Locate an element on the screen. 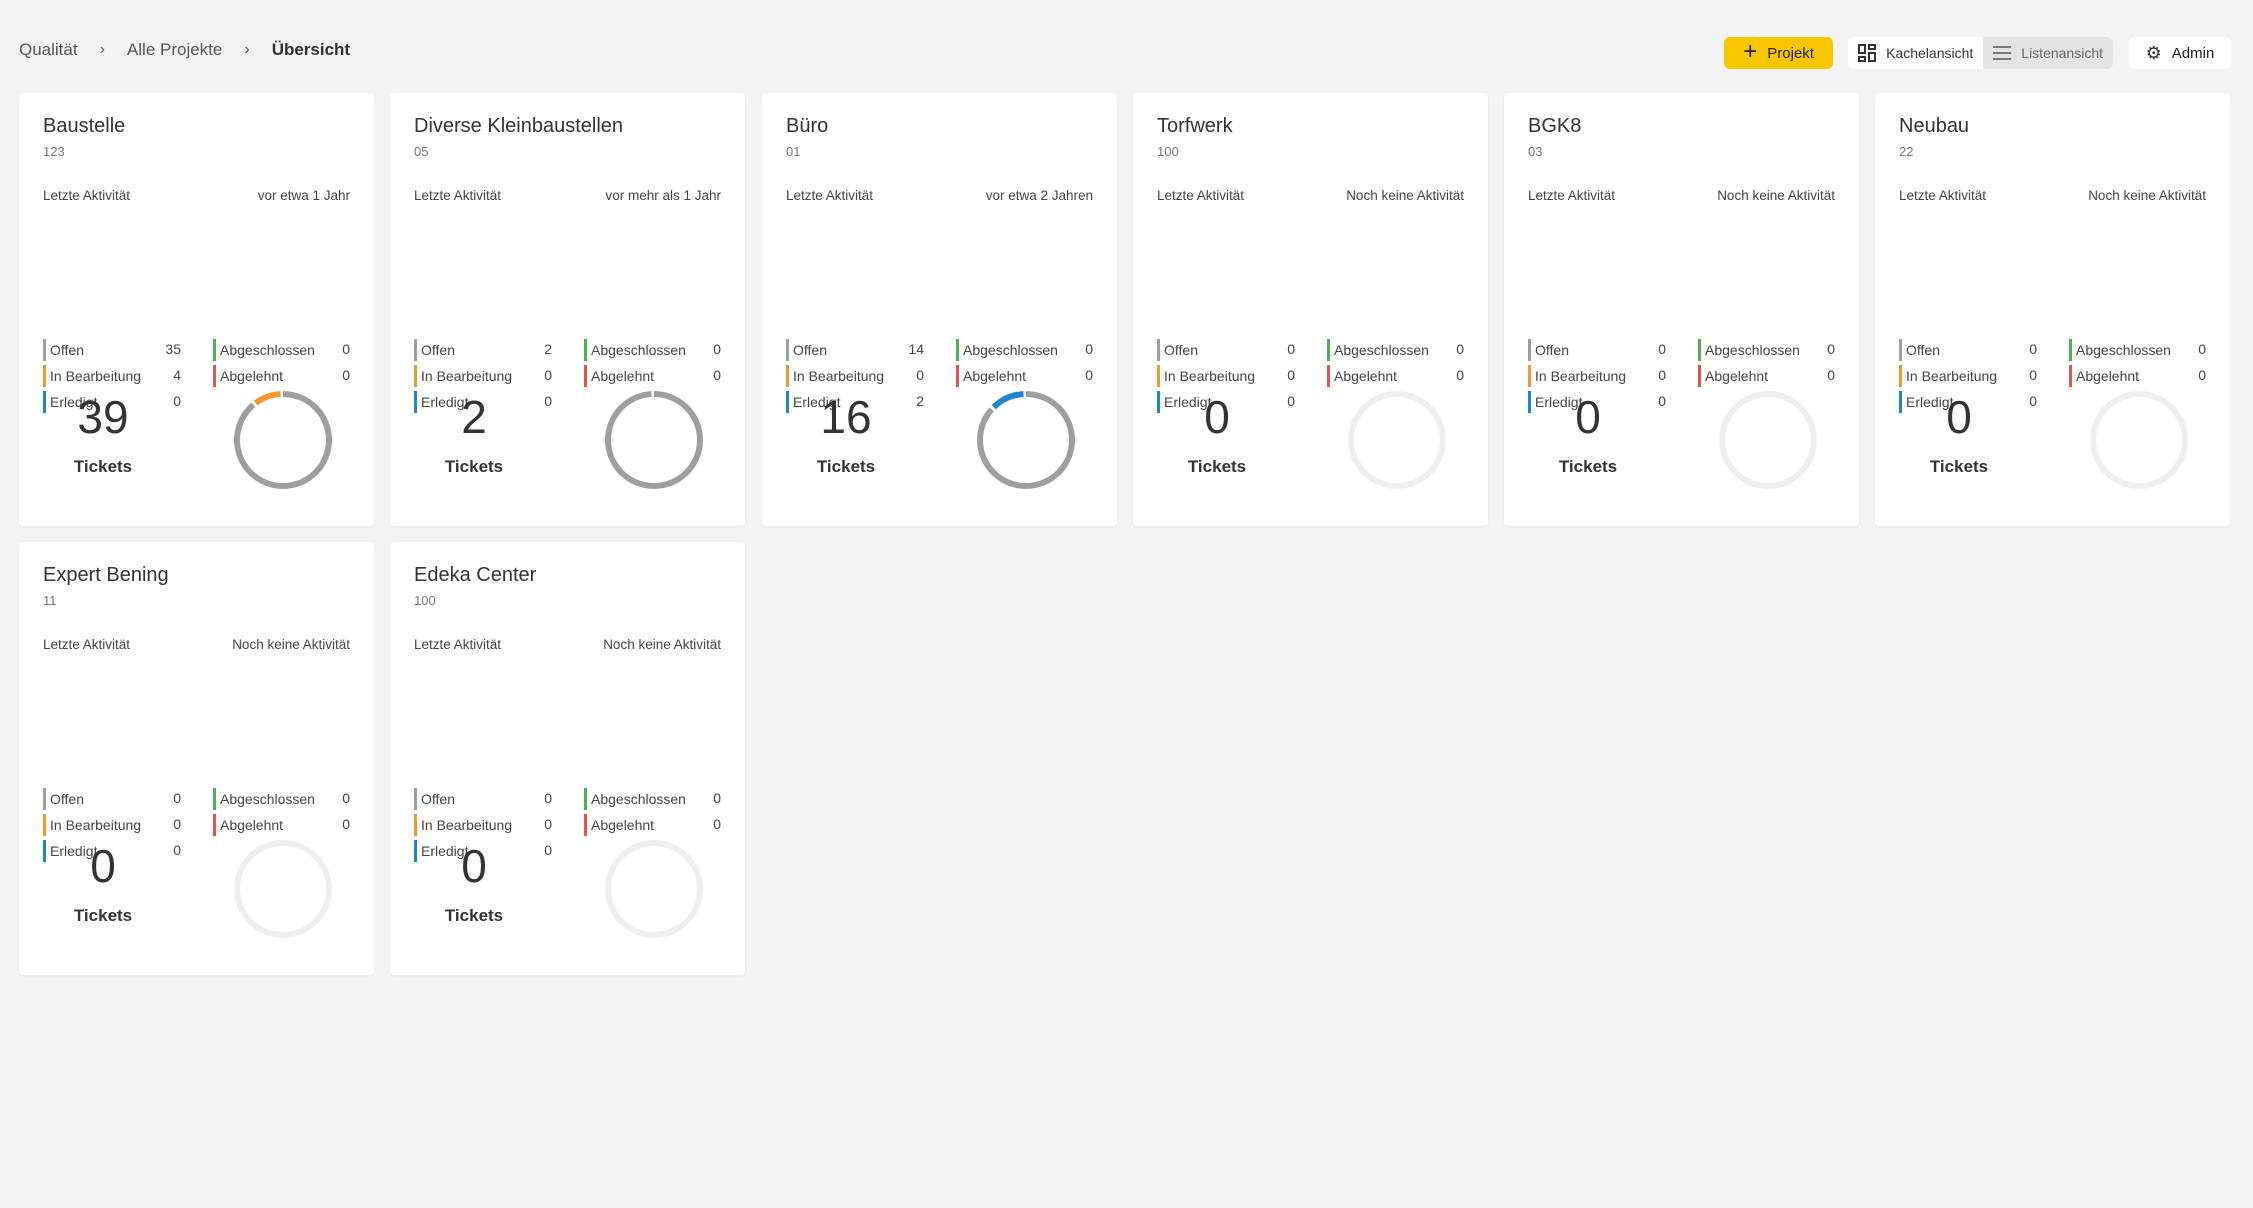  admin-button: ⚙ Admin is located at coordinates (2180, 53).